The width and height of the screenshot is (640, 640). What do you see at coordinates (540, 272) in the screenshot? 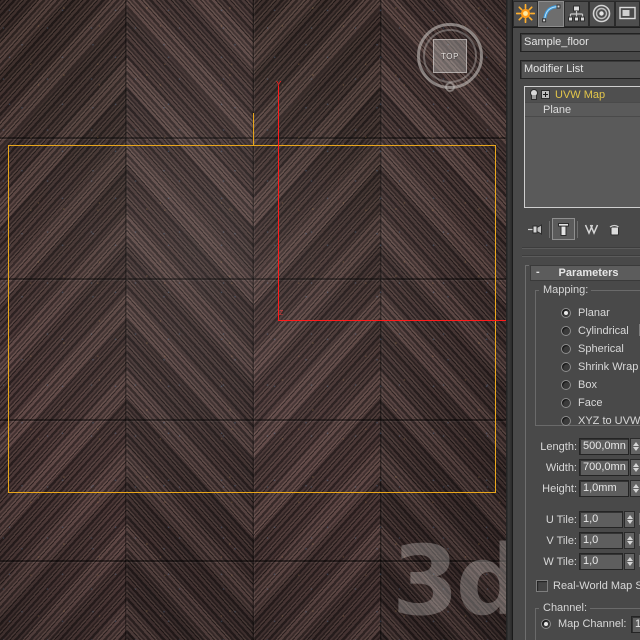
I see `rollout-collapse-icon: -` at bounding box center [540, 272].